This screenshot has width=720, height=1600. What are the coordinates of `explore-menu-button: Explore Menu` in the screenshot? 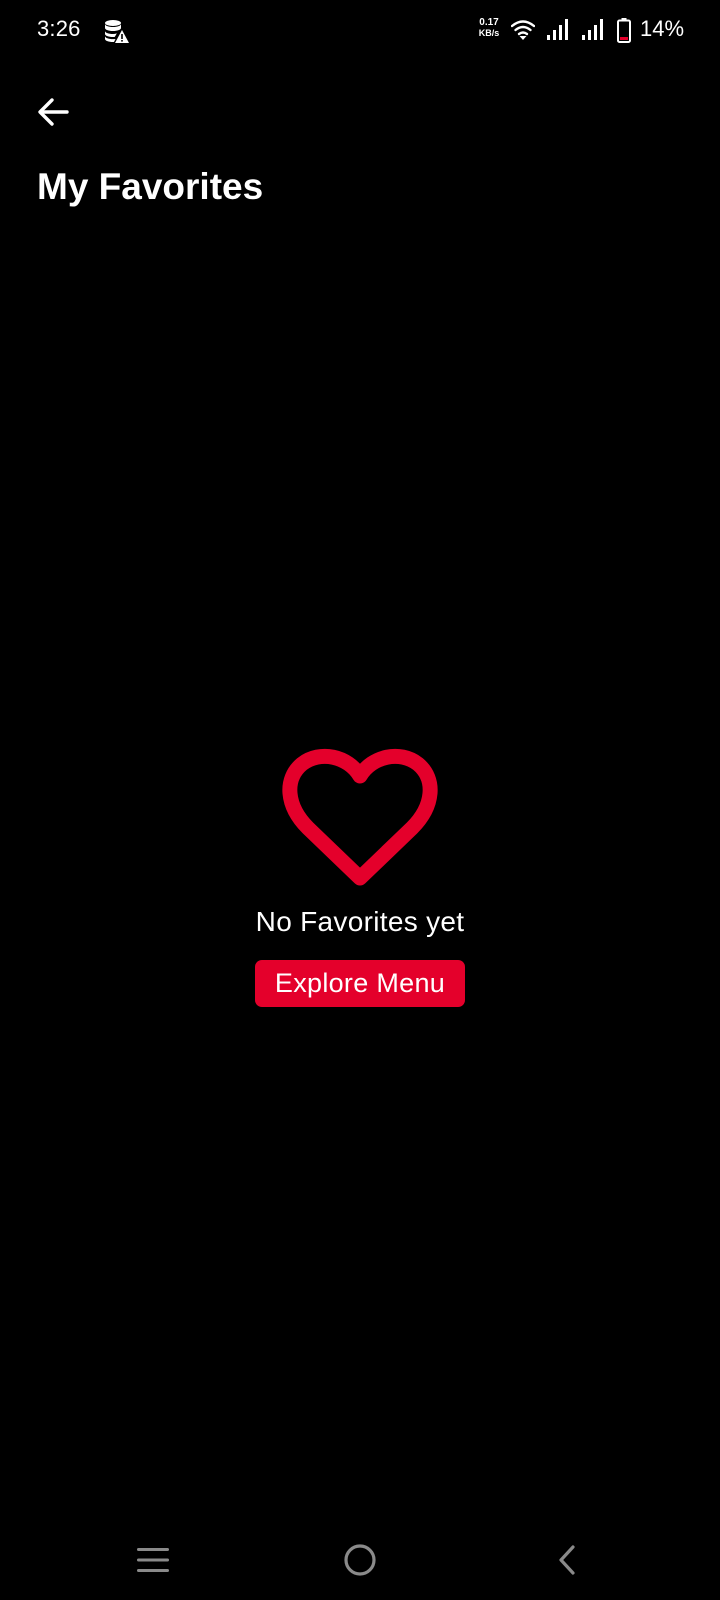 It's located at (360, 983).